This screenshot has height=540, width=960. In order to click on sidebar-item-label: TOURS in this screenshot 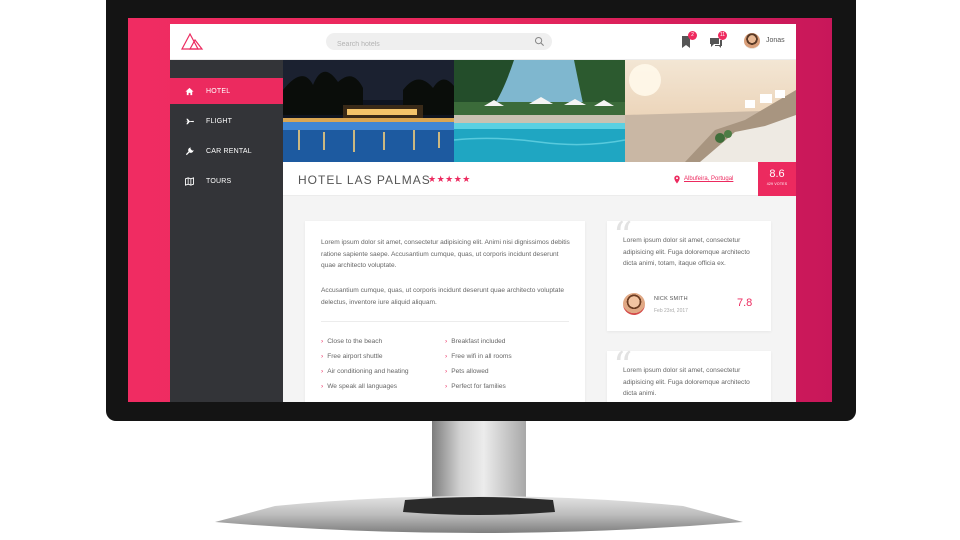, I will do `click(219, 181)`.